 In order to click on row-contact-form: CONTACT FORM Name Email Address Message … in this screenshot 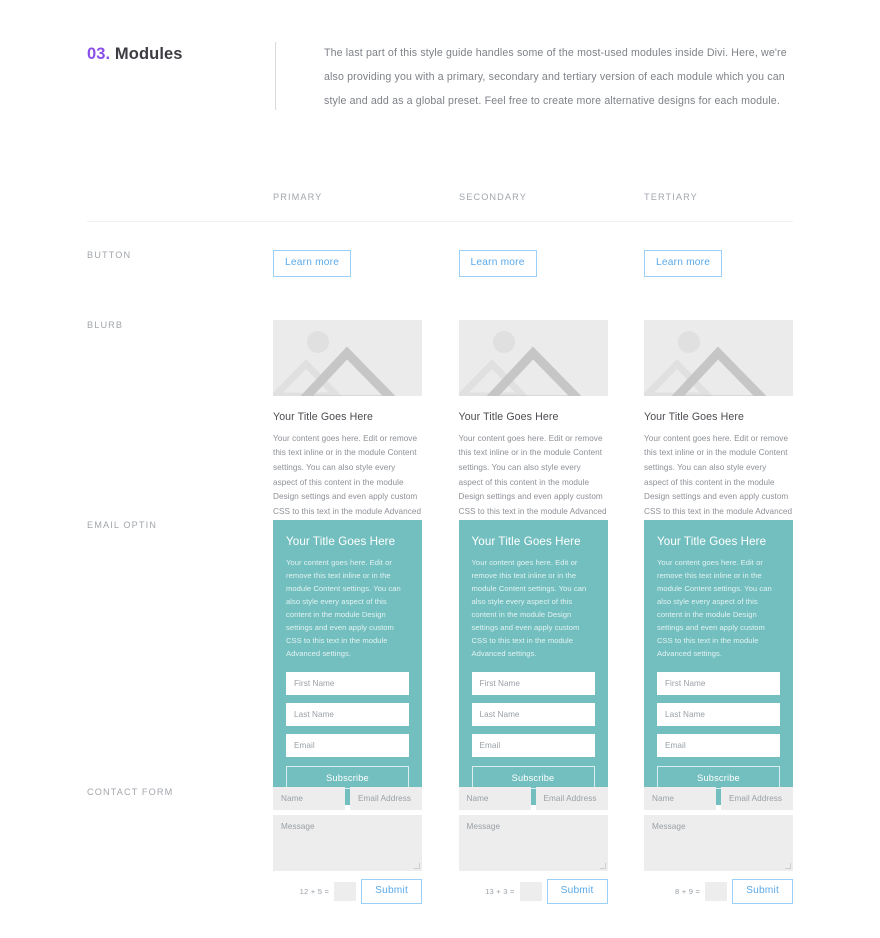, I will do `click(440, 849)`.